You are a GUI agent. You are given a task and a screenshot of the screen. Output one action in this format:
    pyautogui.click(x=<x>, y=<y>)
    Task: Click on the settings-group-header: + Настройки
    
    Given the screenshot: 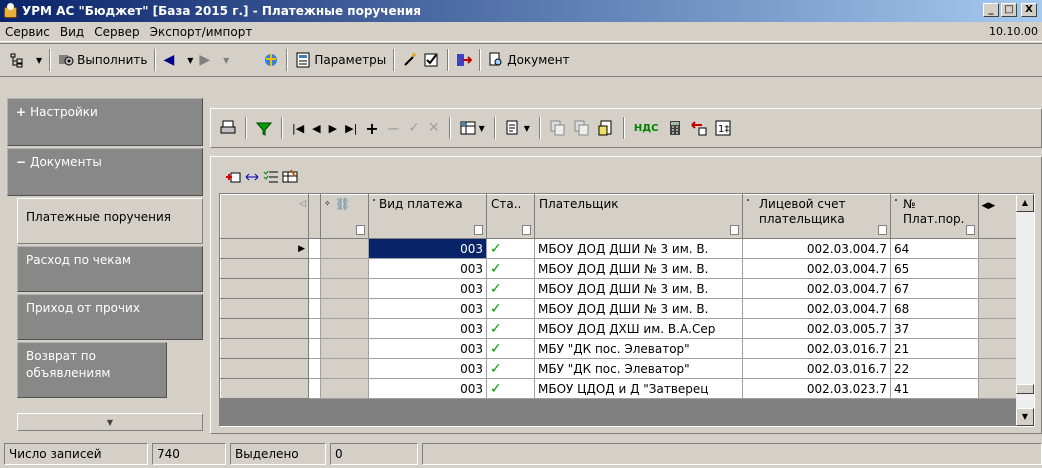 What is the action you would take?
    pyautogui.click(x=105, y=122)
    